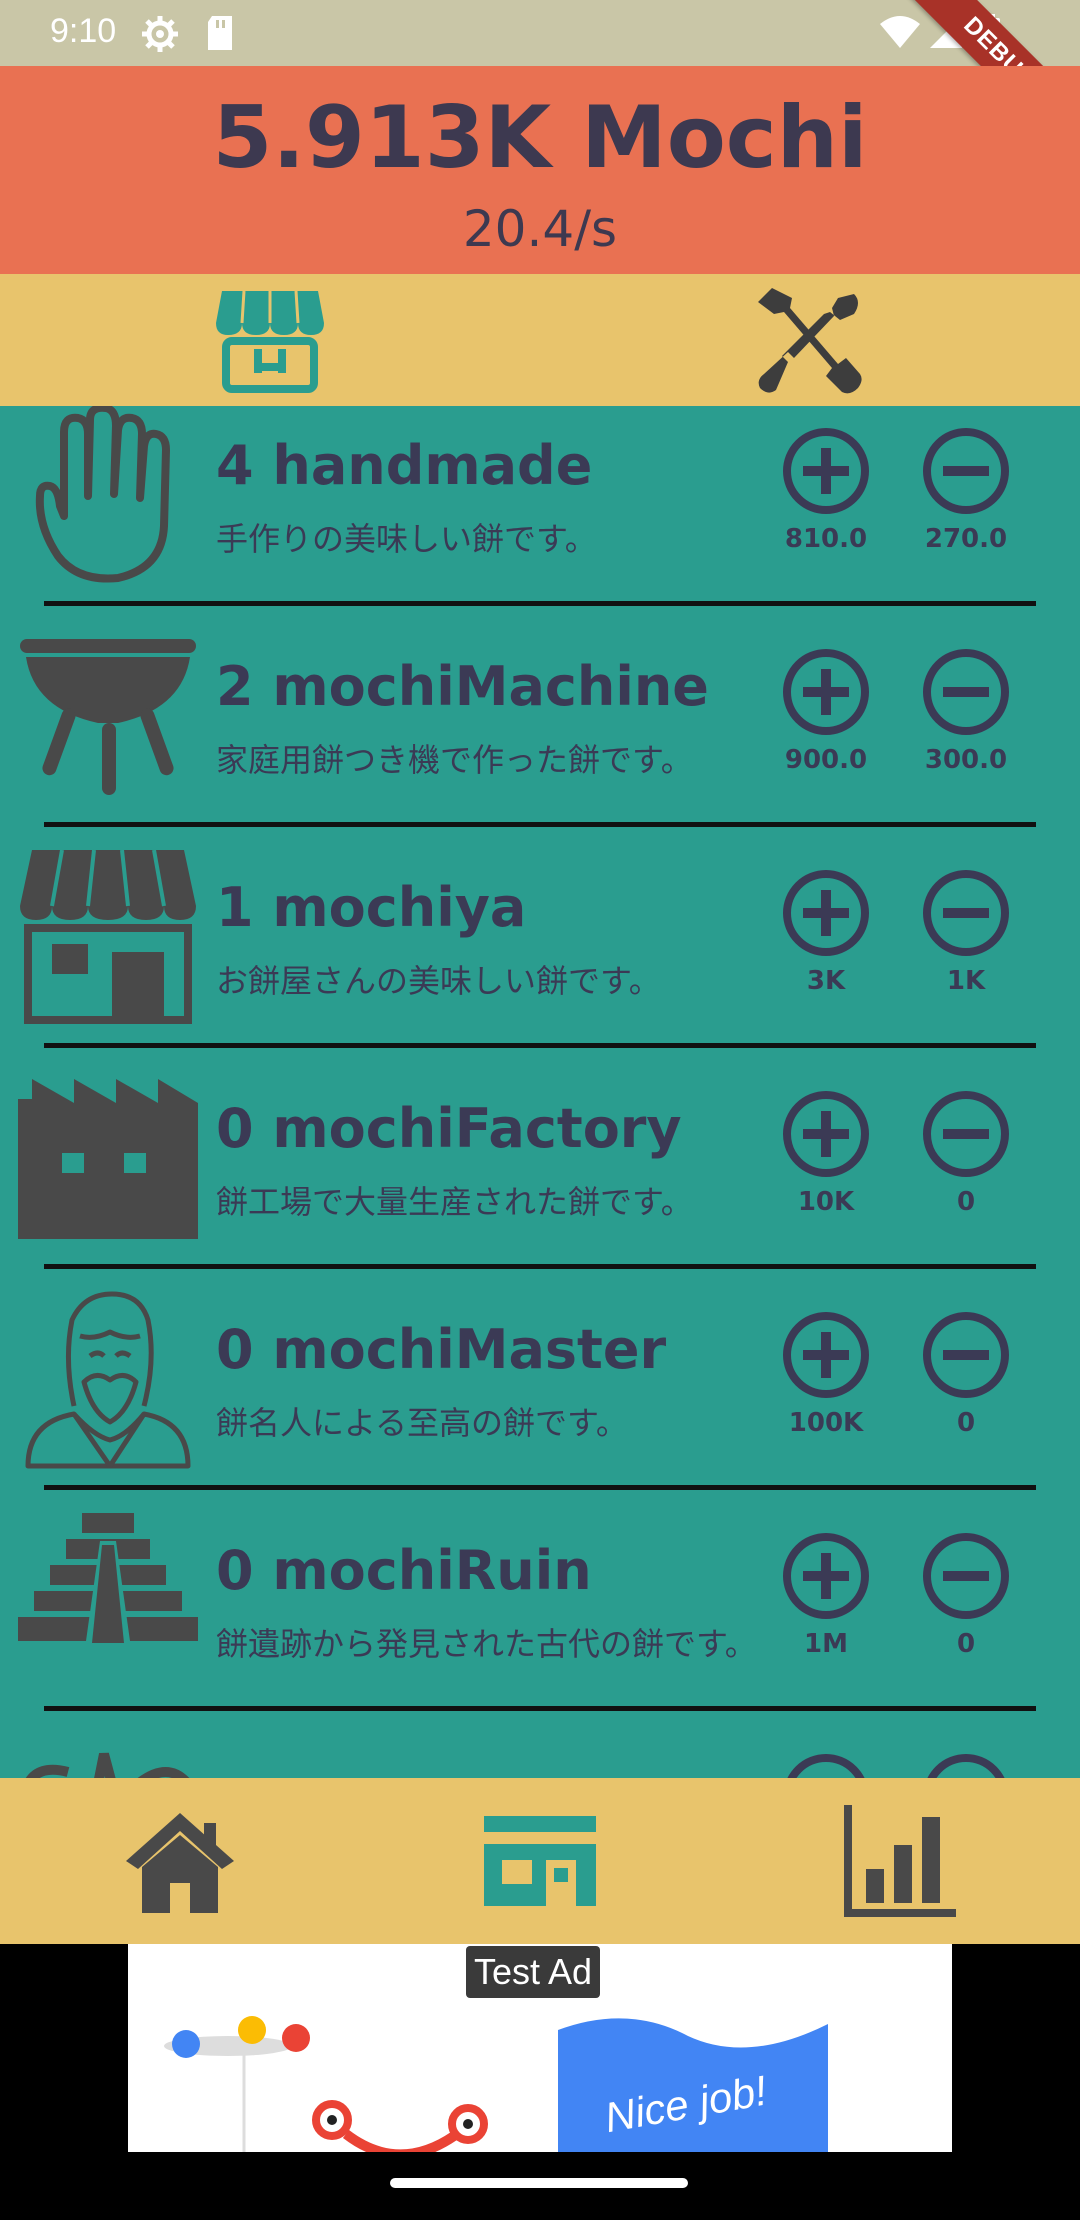  I want to click on item-description: 手作りの美味しい餅です。, so click(406, 539).